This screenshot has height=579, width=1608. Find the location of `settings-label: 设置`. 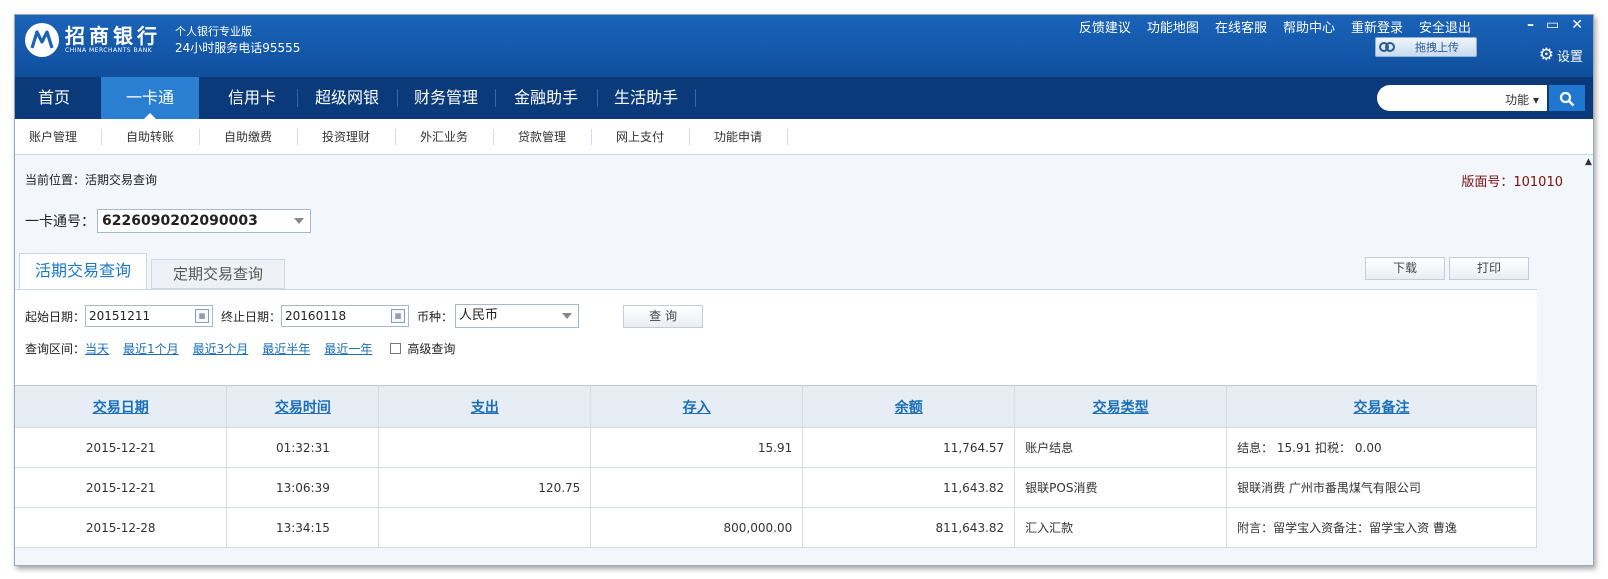

settings-label: 设置 is located at coordinates (1569, 57).